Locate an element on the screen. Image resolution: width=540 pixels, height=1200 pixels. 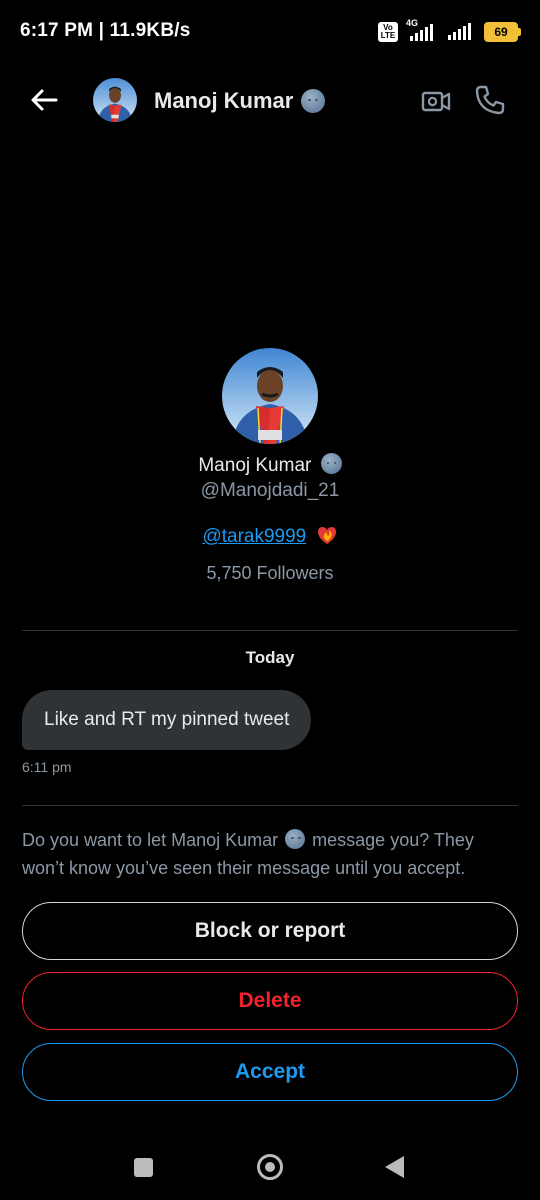
delete-label: Delete is located at coordinates (270, 1000).